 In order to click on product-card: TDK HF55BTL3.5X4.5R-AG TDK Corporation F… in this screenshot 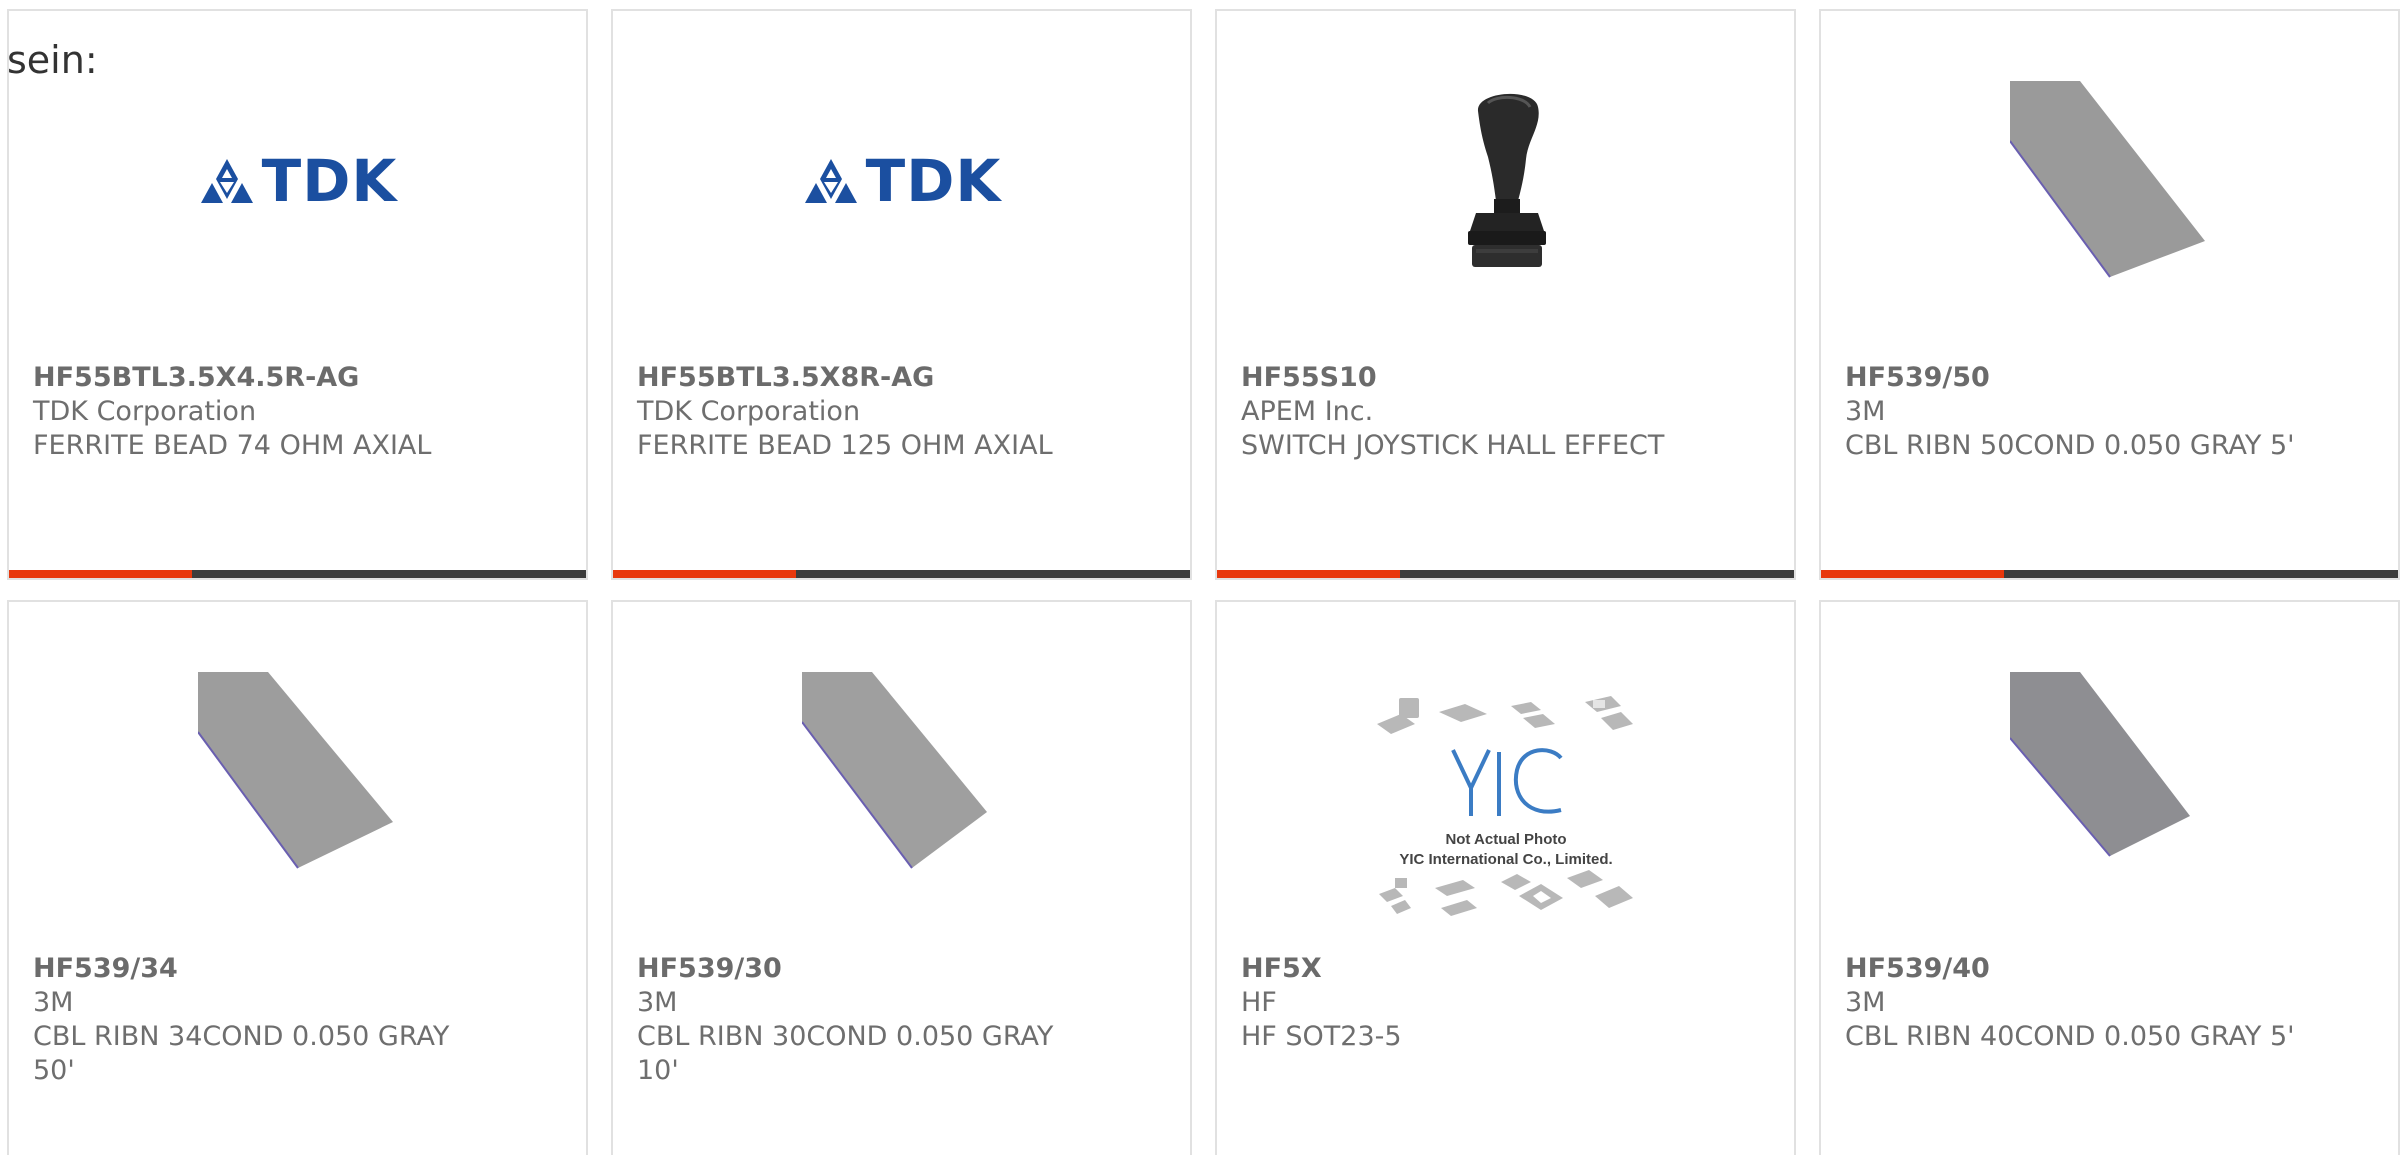, I will do `click(297, 294)`.